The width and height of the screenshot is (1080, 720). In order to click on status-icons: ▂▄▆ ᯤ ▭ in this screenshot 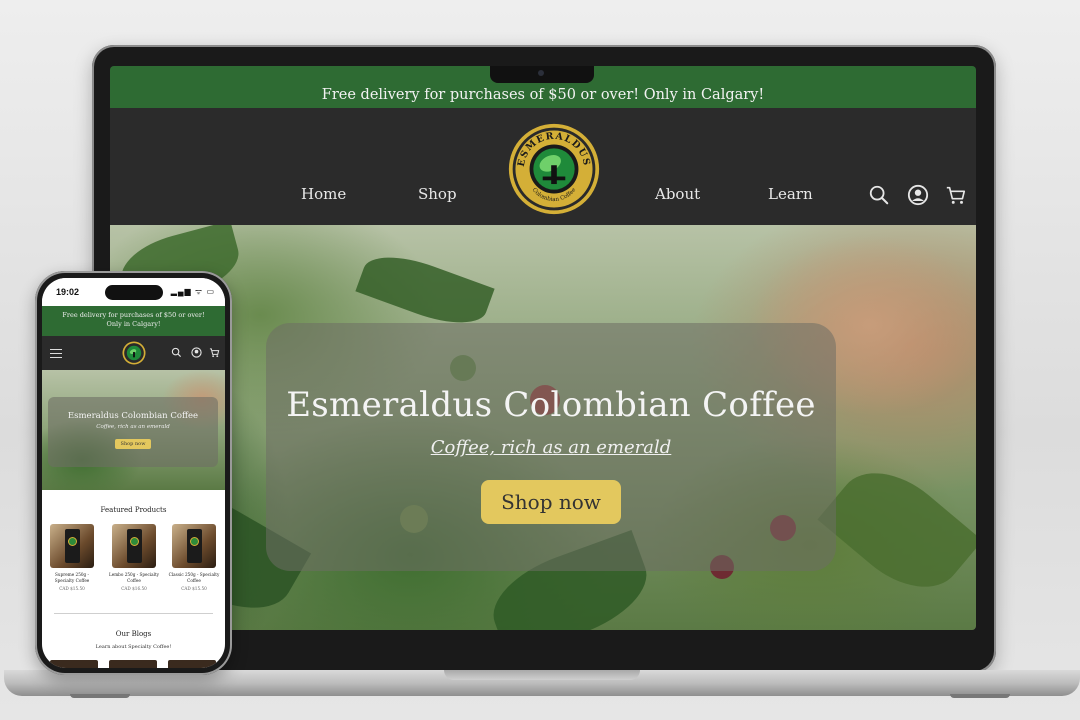, I will do `click(192, 291)`.